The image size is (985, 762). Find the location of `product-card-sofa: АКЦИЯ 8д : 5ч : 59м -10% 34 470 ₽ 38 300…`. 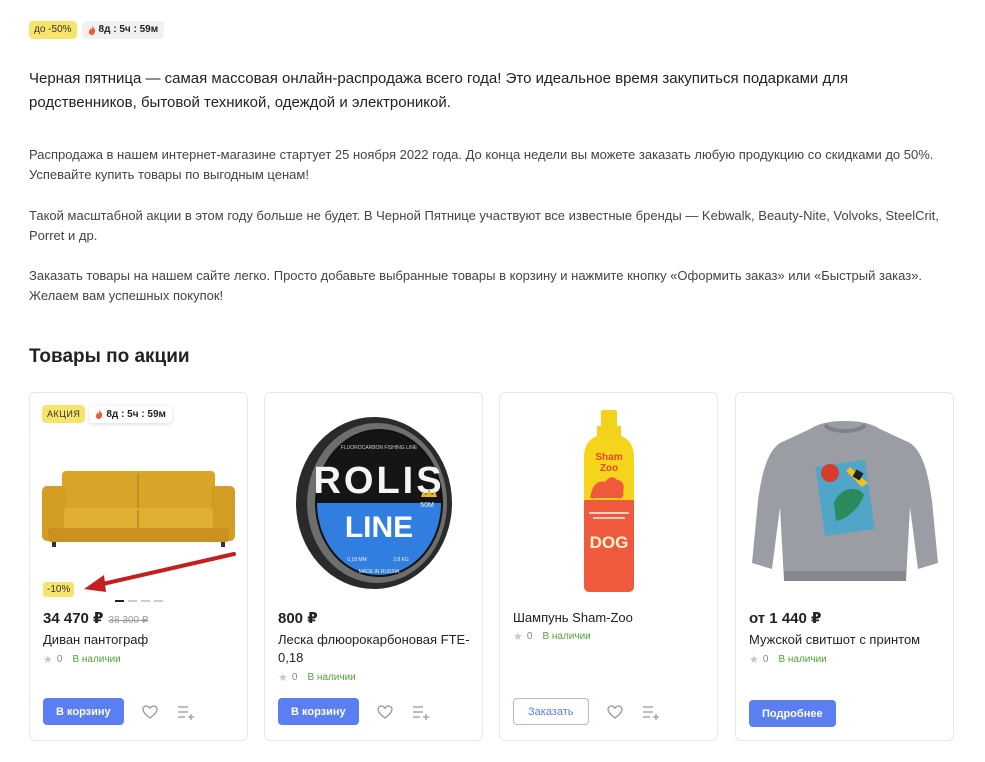

product-card-sofa: АКЦИЯ 8д : 5ч : 59м -10% 34 470 ₽ 38 300… is located at coordinates (138, 566).